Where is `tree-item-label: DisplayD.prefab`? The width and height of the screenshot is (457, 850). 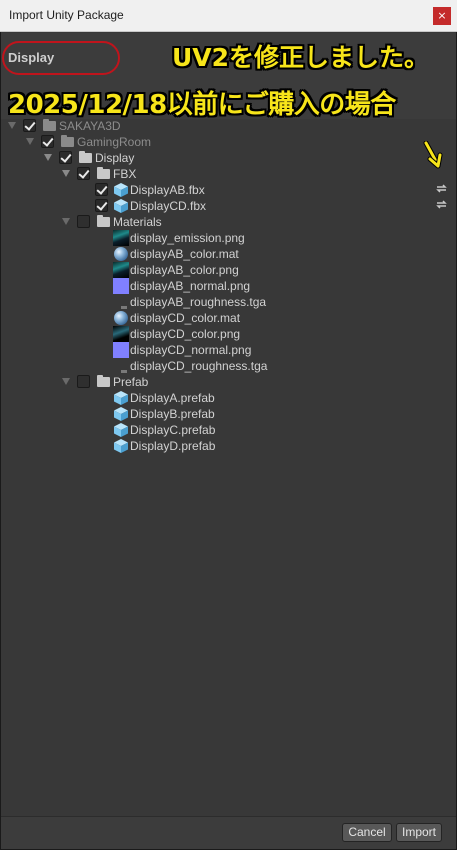 tree-item-label: DisplayD.prefab is located at coordinates (173, 446).